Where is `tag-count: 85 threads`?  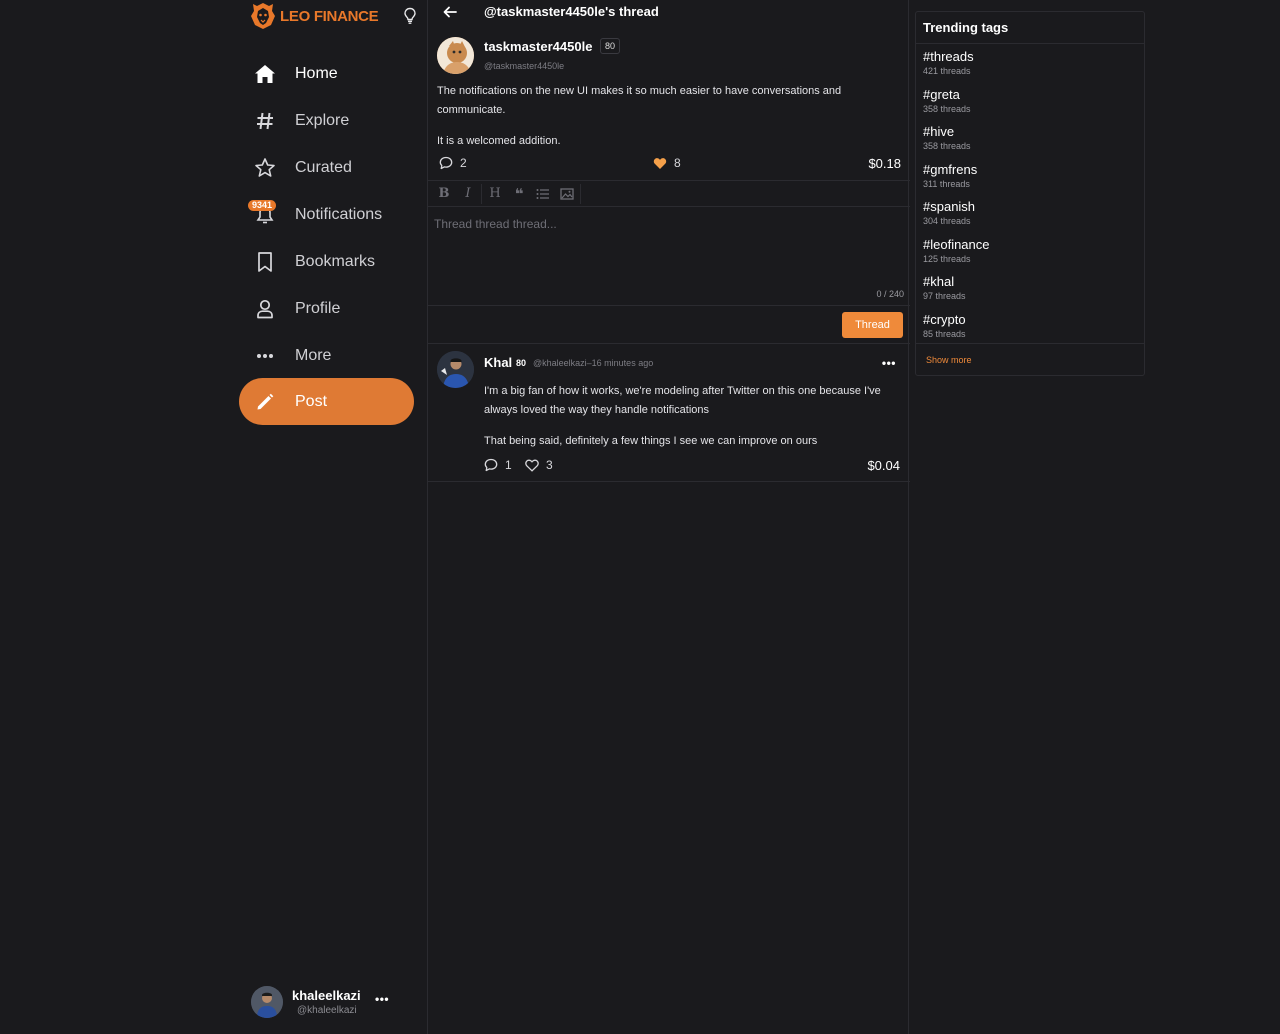
tag-count: 85 threads is located at coordinates (944, 333).